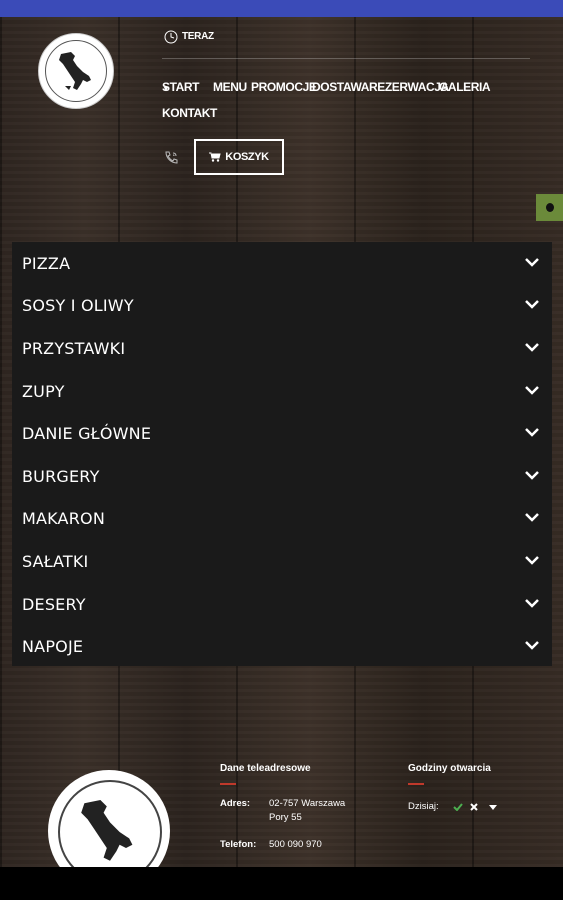 This screenshot has width=563, height=900. I want to click on header-divider, so click(346, 58).